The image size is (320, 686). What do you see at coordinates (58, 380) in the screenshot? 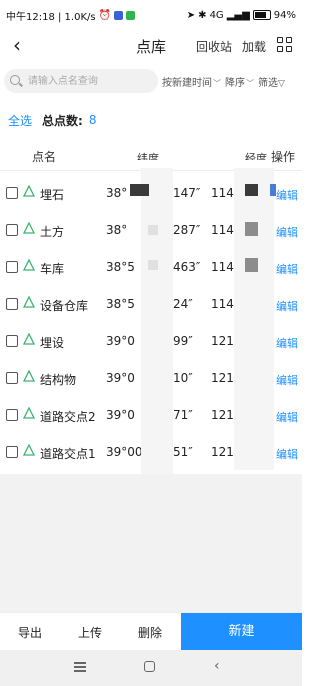
I see `point-name: 结构物` at bounding box center [58, 380].